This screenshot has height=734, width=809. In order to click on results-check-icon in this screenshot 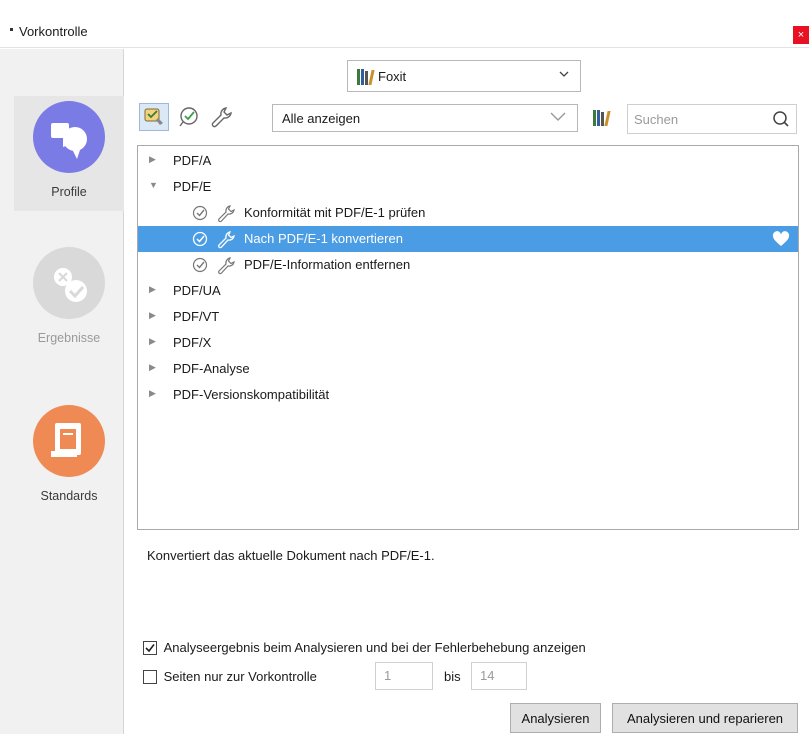, I will do `click(69, 283)`.